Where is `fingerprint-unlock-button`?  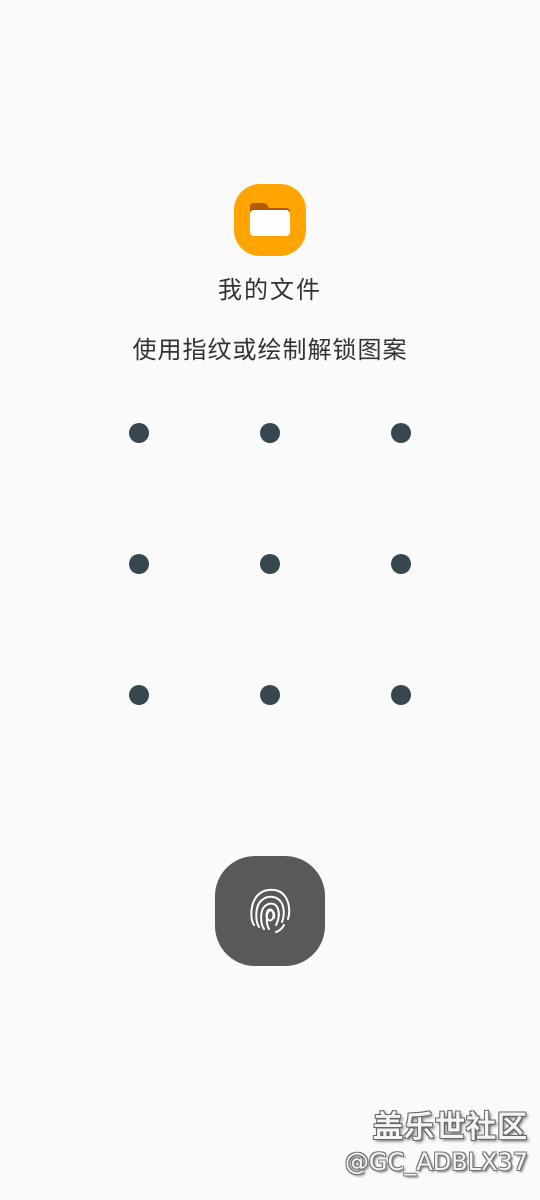 fingerprint-unlock-button is located at coordinates (270, 911).